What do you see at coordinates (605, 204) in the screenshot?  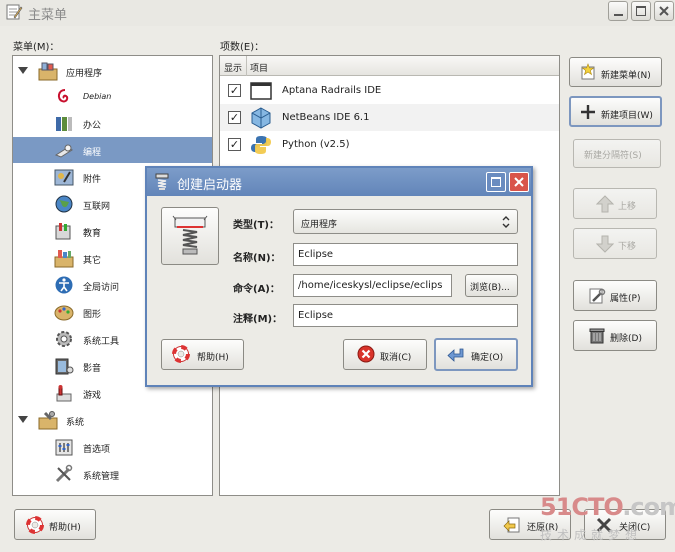 I see `arrow-up-icon` at bounding box center [605, 204].